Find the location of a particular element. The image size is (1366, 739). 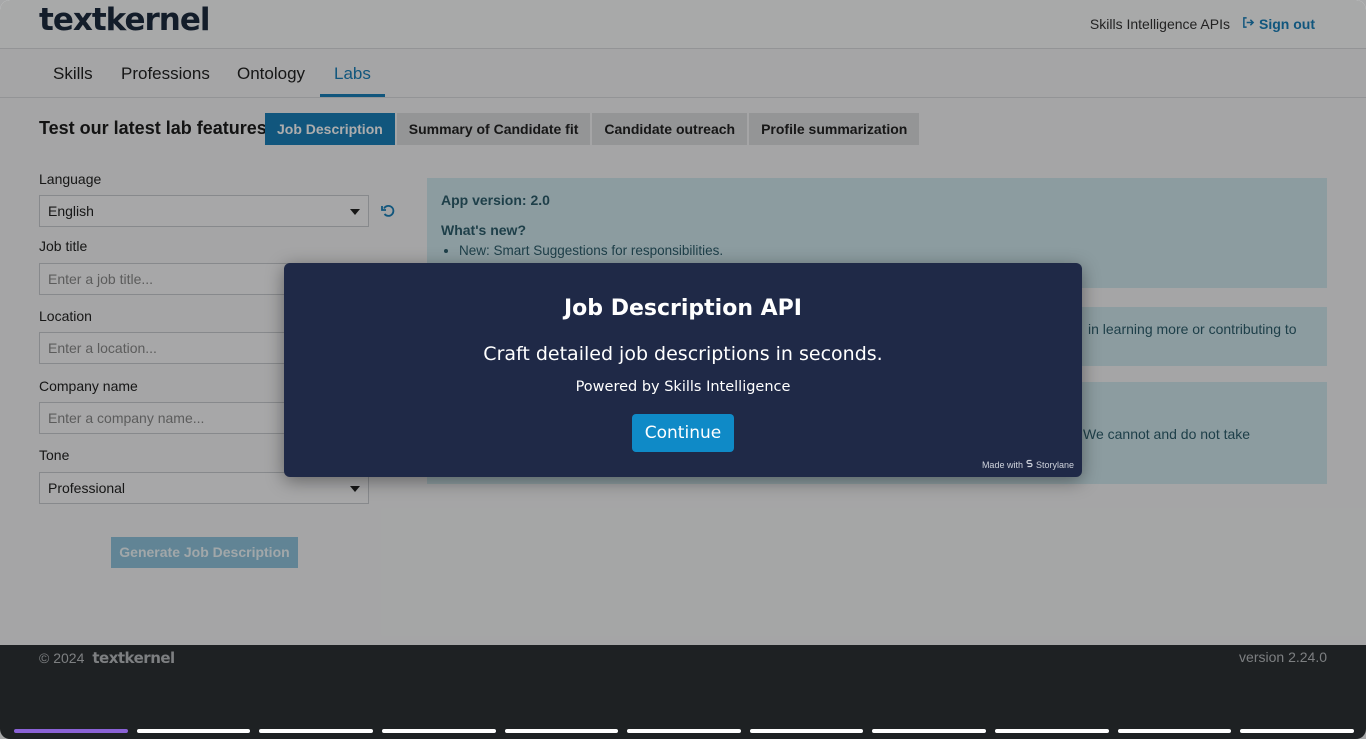

storylane-icon is located at coordinates (1029, 465).